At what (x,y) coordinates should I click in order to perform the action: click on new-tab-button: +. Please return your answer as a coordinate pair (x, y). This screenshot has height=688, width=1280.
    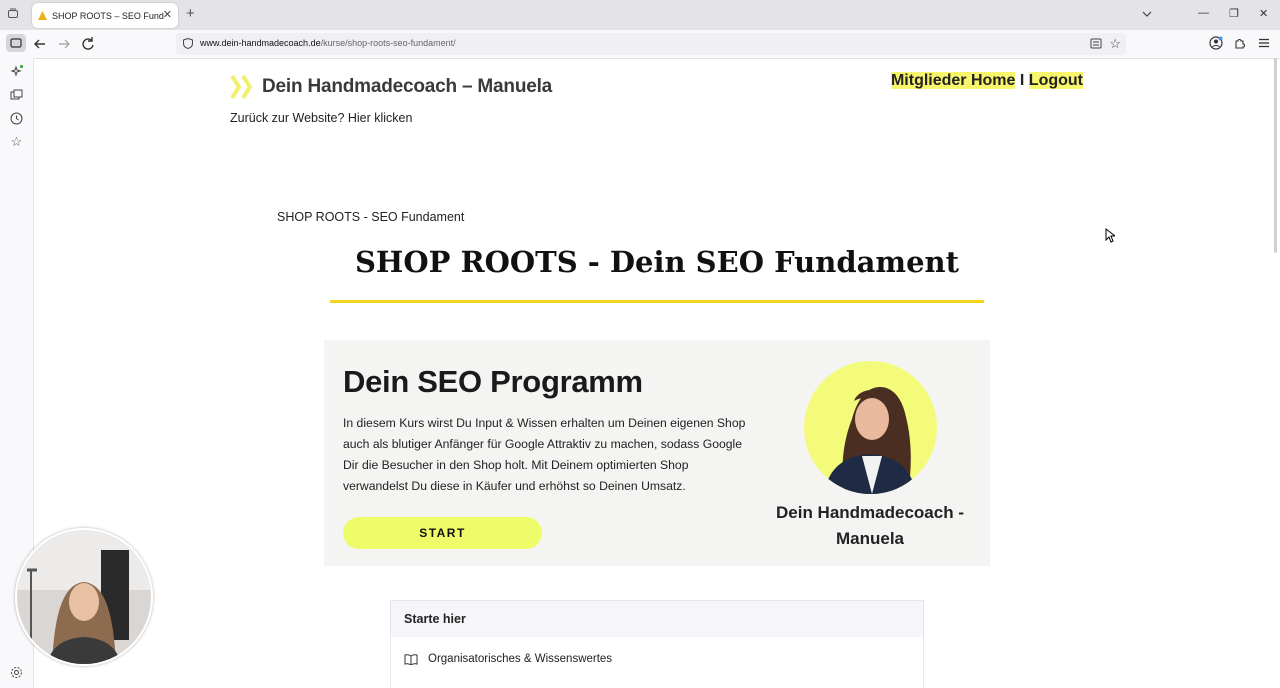
    Looking at the image, I should click on (190, 13).